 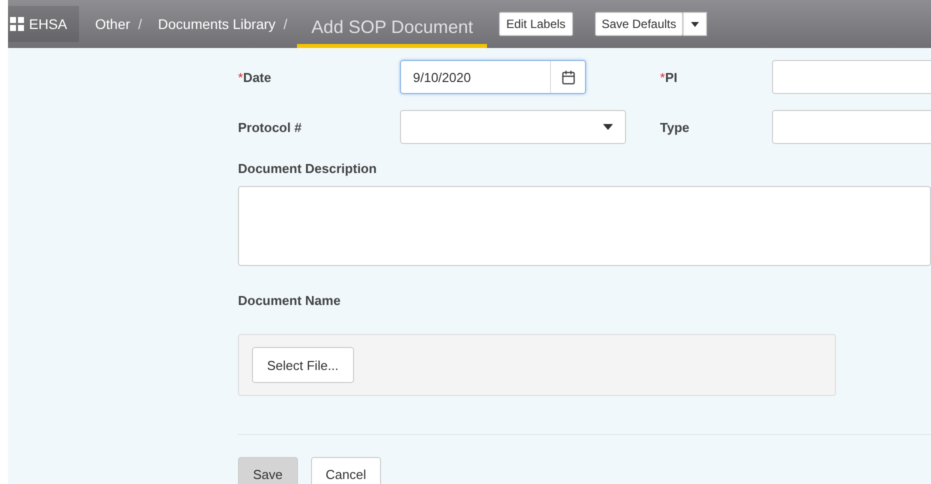 What do you see at coordinates (584, 226) in the screenshot?
I see `description-textarea` at bounding box center [584, 226].